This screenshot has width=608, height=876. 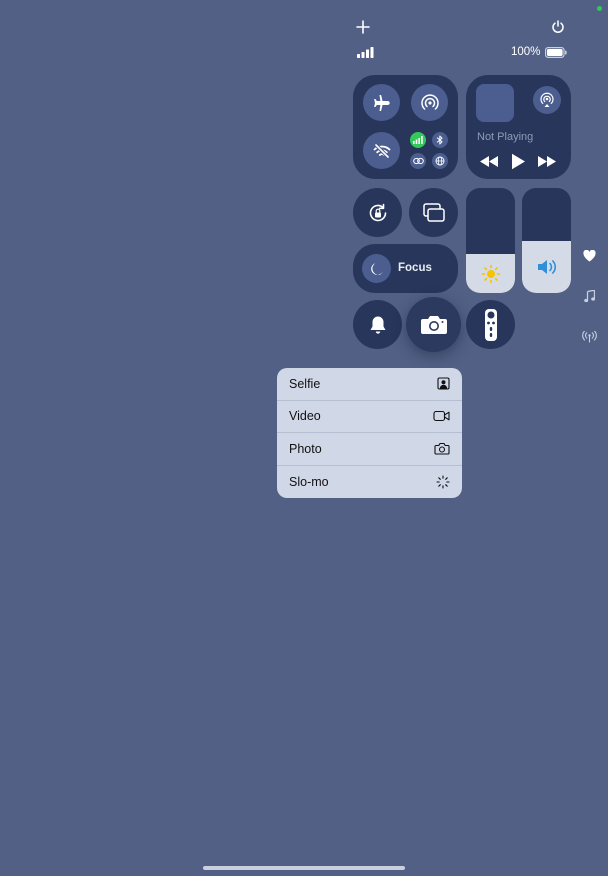 What do you see at coordinates (495, 103) in the screenshot?
I see `album-artwork` at bounding box center [495, 103].